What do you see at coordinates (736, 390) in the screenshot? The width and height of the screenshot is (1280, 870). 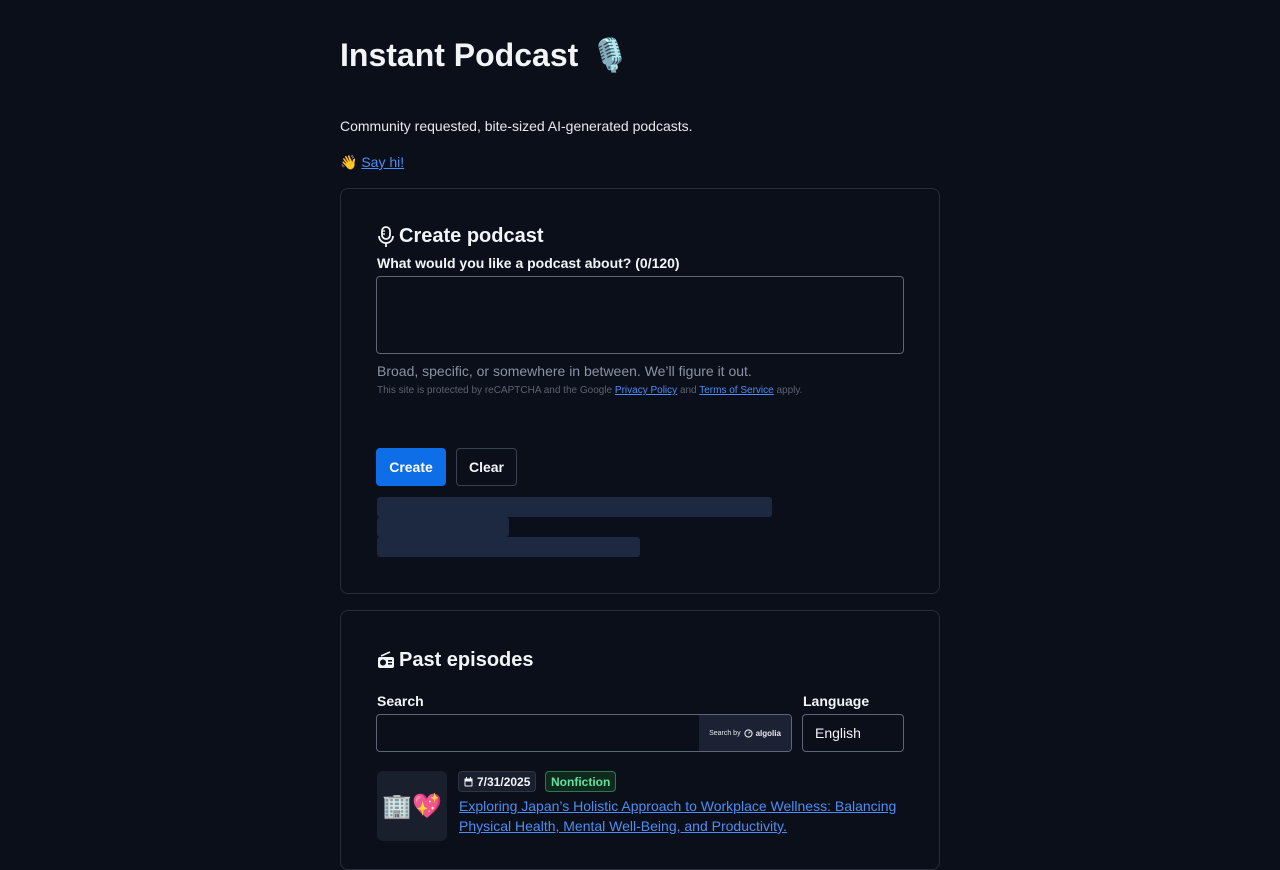 I see `terms-of-service-link: Terms of Service` at bounding box center [736, 390].